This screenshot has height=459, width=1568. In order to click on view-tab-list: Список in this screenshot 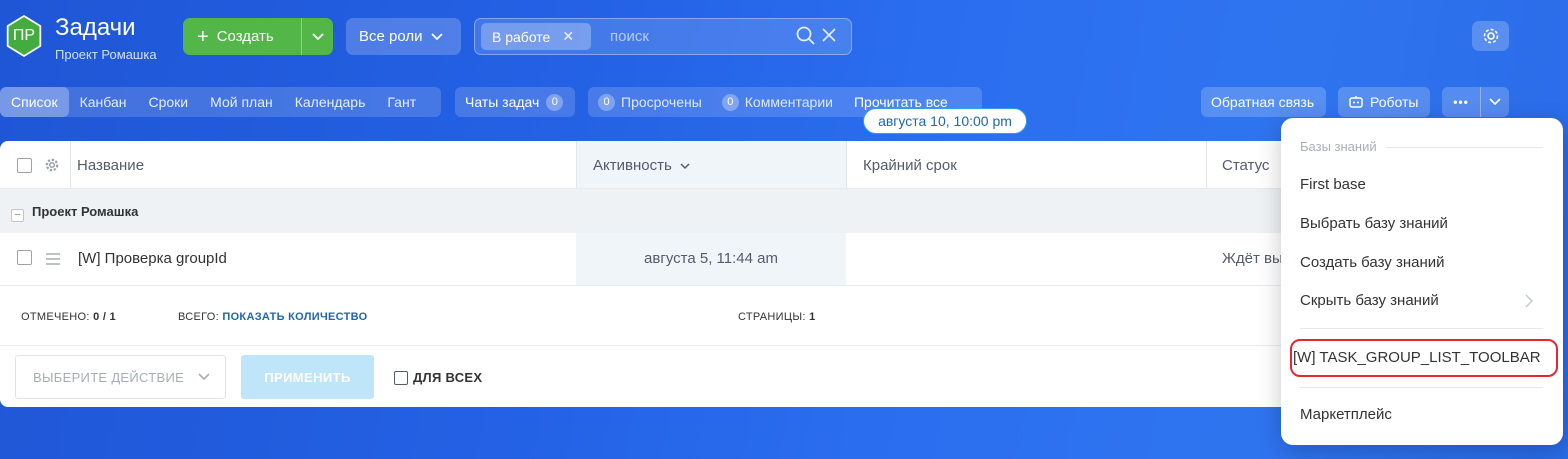, I will do `click(34, 102)`.